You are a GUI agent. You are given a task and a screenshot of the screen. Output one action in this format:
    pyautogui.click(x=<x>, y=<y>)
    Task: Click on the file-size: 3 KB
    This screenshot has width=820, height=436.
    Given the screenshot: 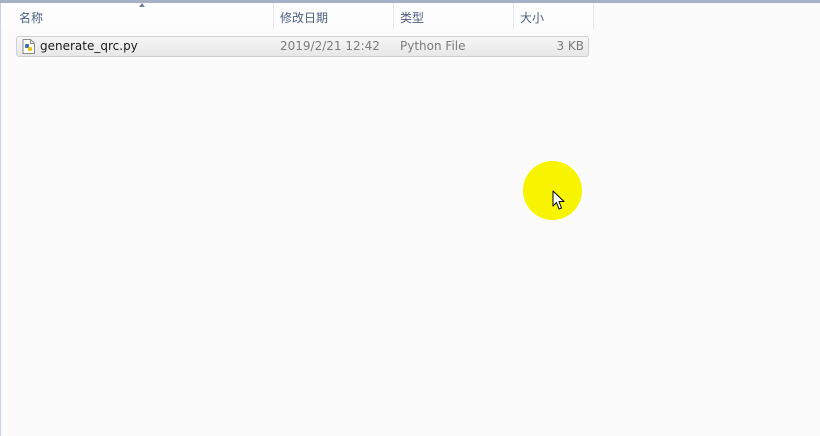 What is the action you would take?
    pyautogui.click(x=570, y=46)
    